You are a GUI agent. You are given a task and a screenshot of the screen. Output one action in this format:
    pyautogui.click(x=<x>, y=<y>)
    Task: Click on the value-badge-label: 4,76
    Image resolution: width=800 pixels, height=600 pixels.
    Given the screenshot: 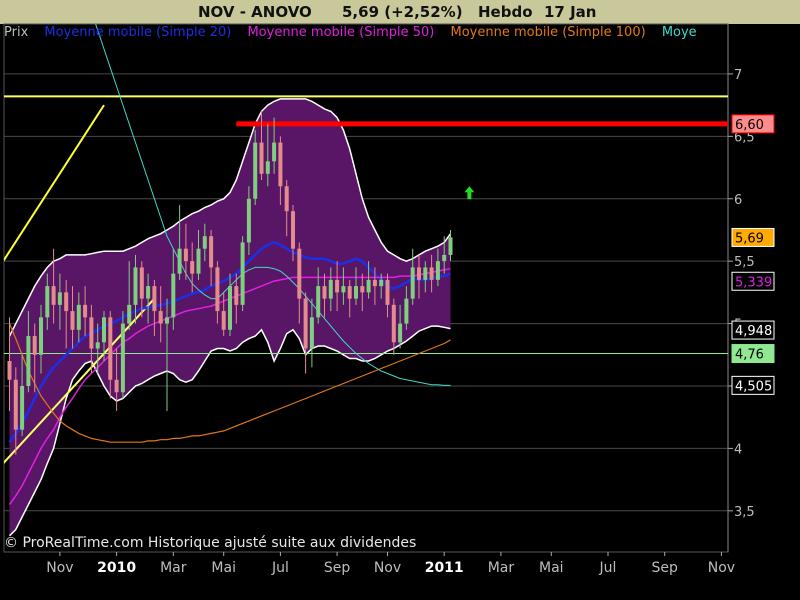 What is the action you would take?
    pyautogui.click(x=749, y=355)
    